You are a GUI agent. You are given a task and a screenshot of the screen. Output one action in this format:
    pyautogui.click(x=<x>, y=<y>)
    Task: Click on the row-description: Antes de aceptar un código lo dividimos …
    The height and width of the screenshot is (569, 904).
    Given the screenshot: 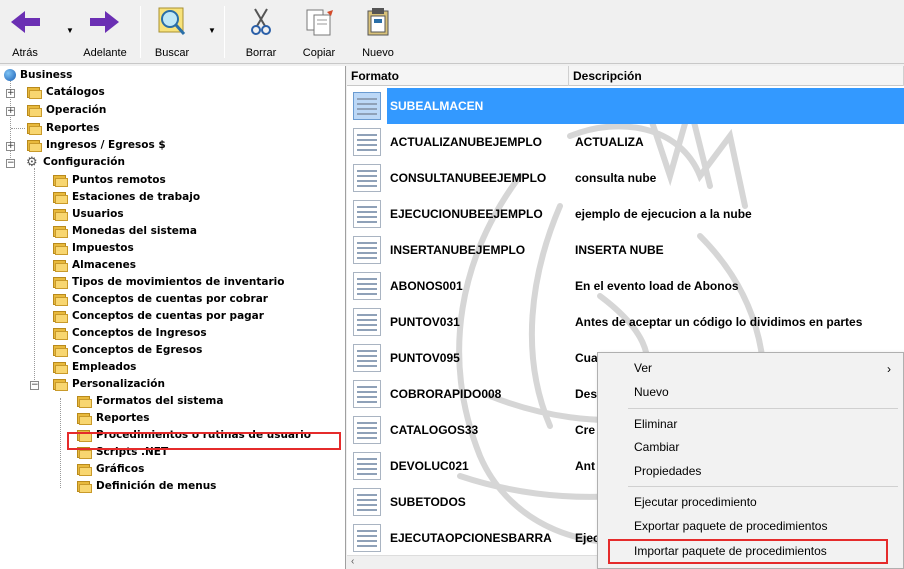 What is the action you would take?
    pyautogui.click(x=719, y=322)
    